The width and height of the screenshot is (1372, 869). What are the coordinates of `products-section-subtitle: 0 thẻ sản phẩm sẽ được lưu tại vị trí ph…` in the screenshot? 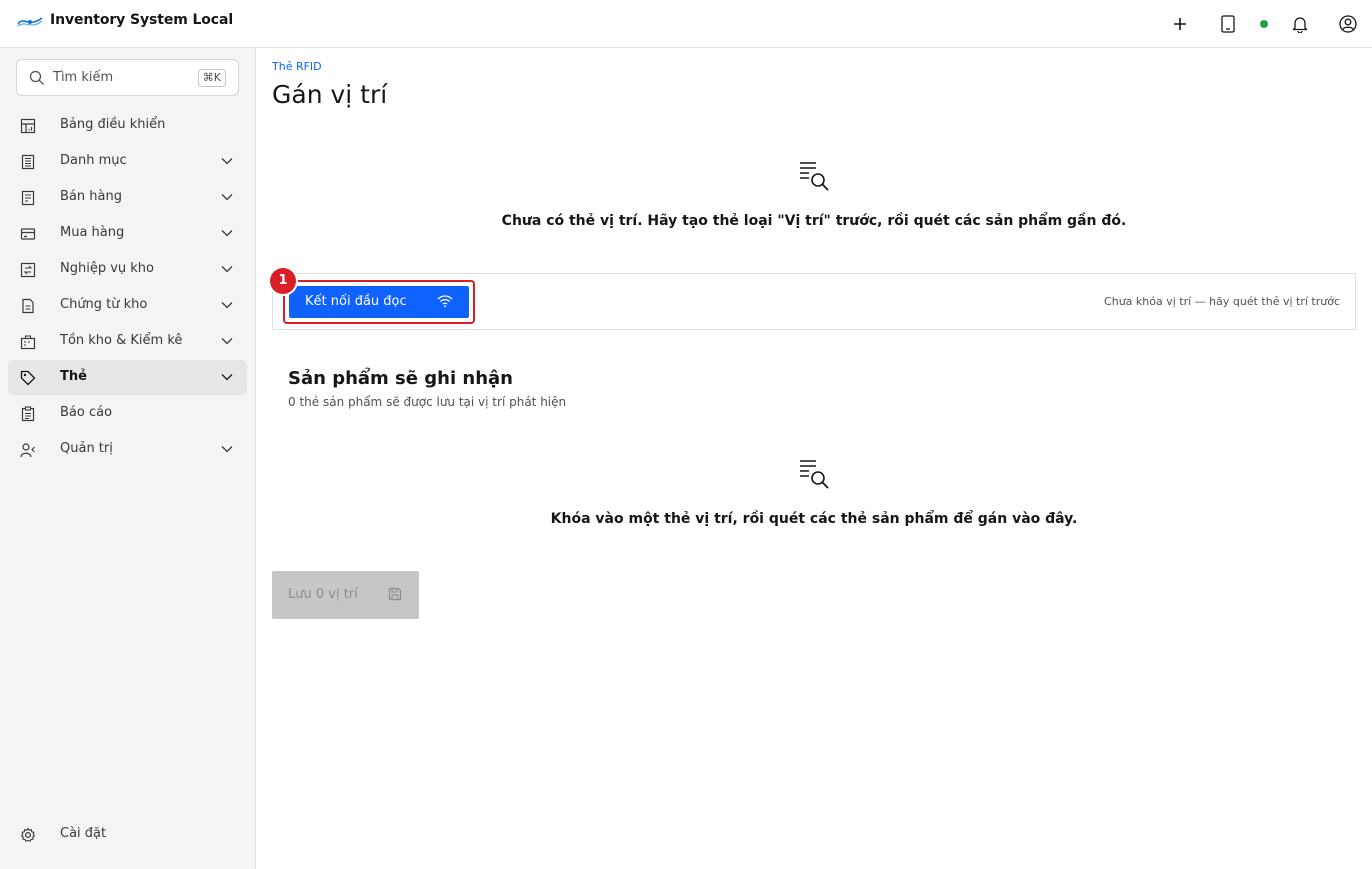 It's located at (427, 402).